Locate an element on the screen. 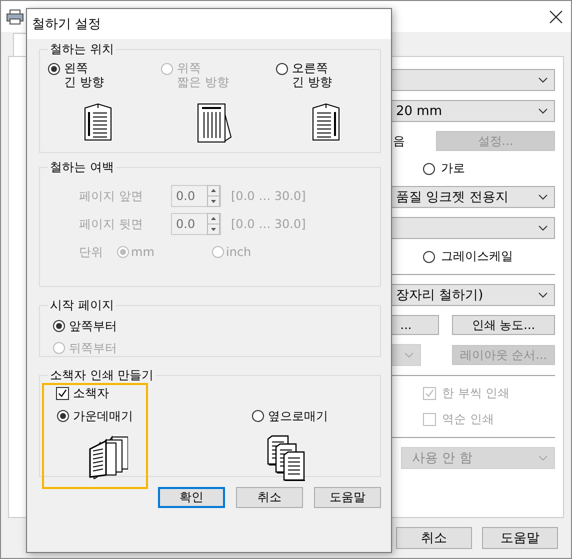  close-icon is located at coordinates (556, 17).